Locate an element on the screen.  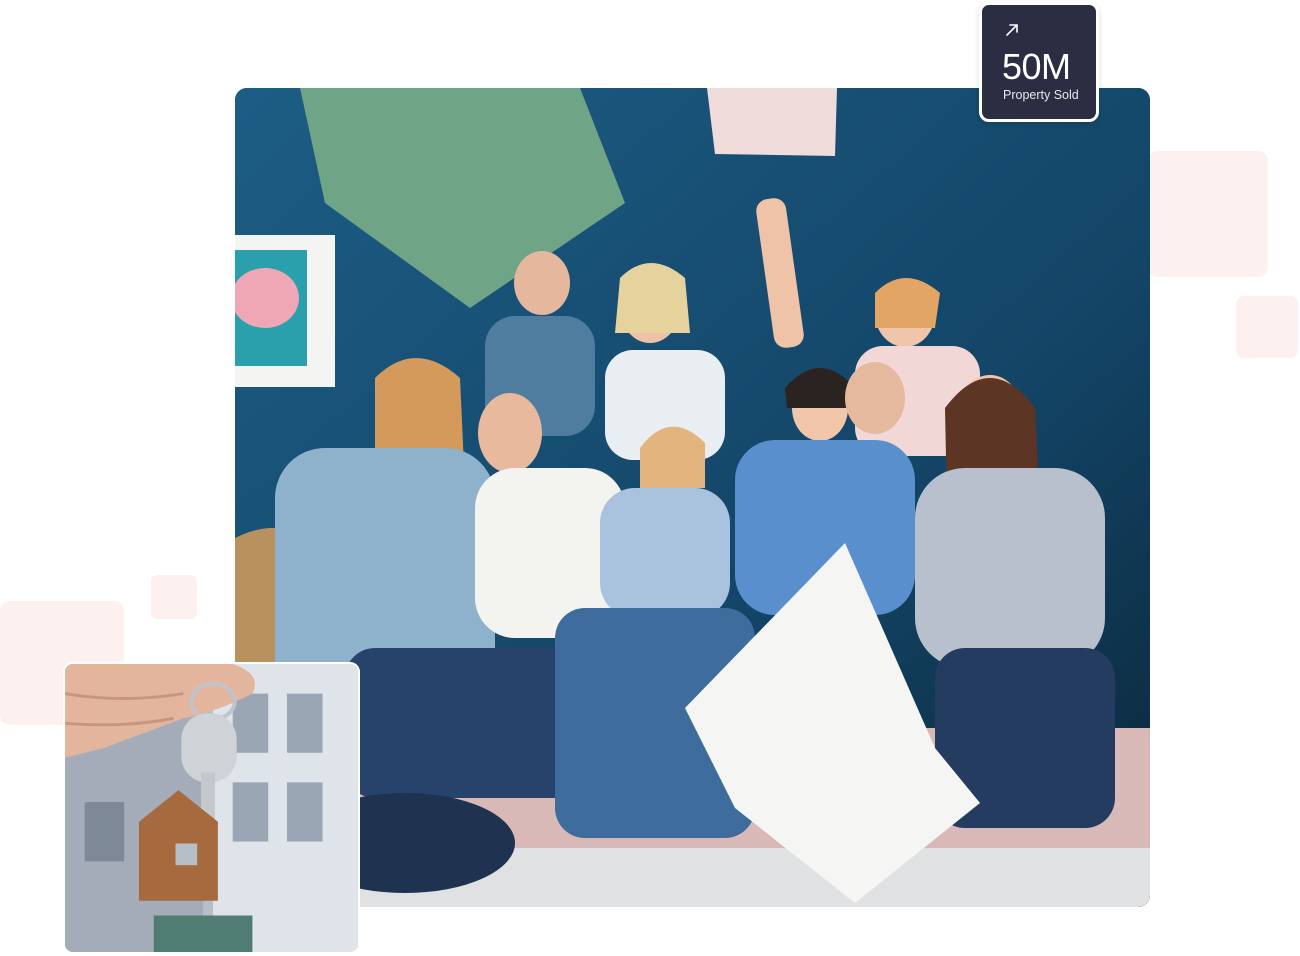
stat-value: 50M is located at coordinates (1036, 66).